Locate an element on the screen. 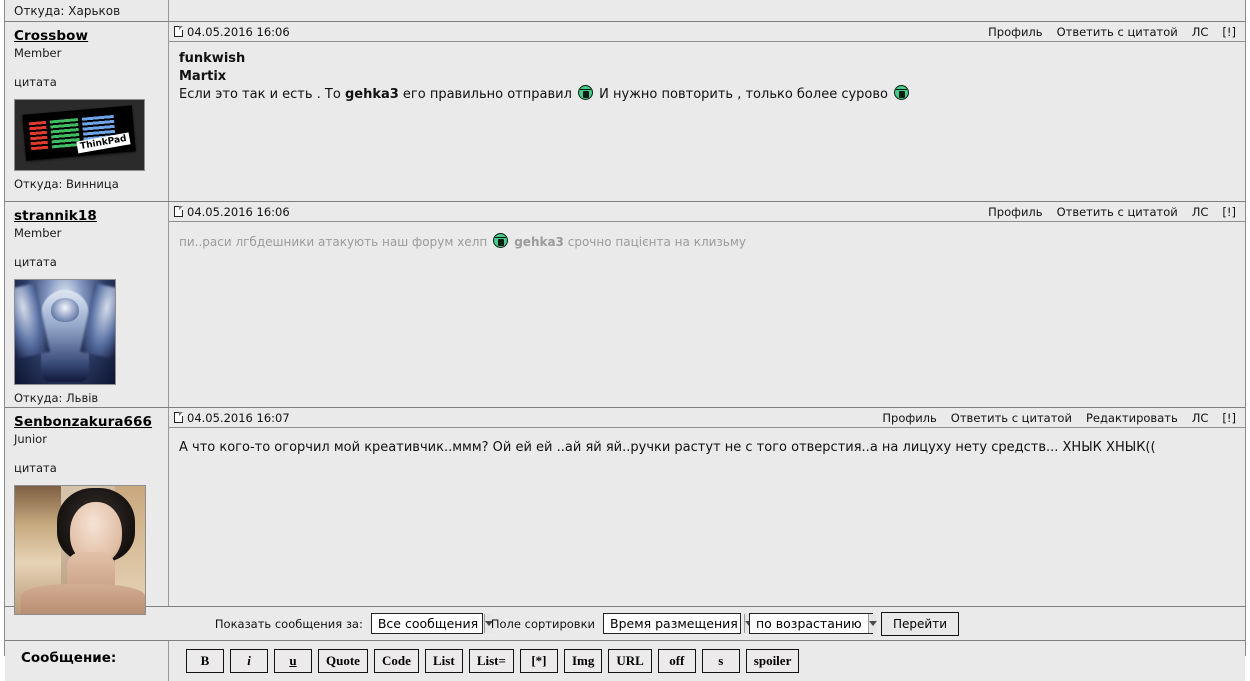 The image size is (1250, 681). user-selfie-photo-icon is located at coordinates (80, 550).